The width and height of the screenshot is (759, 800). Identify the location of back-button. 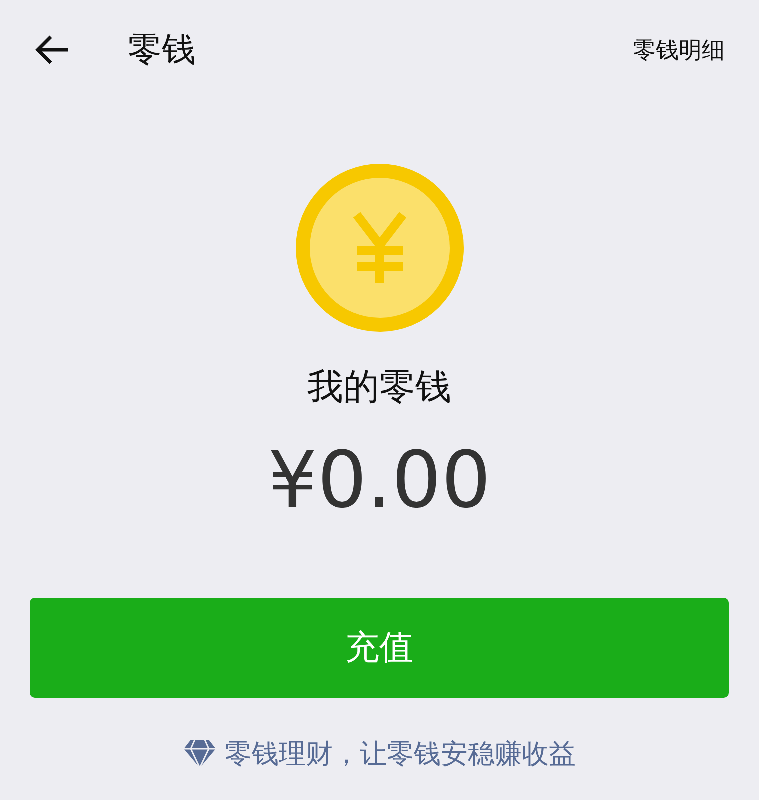
(52, 50).